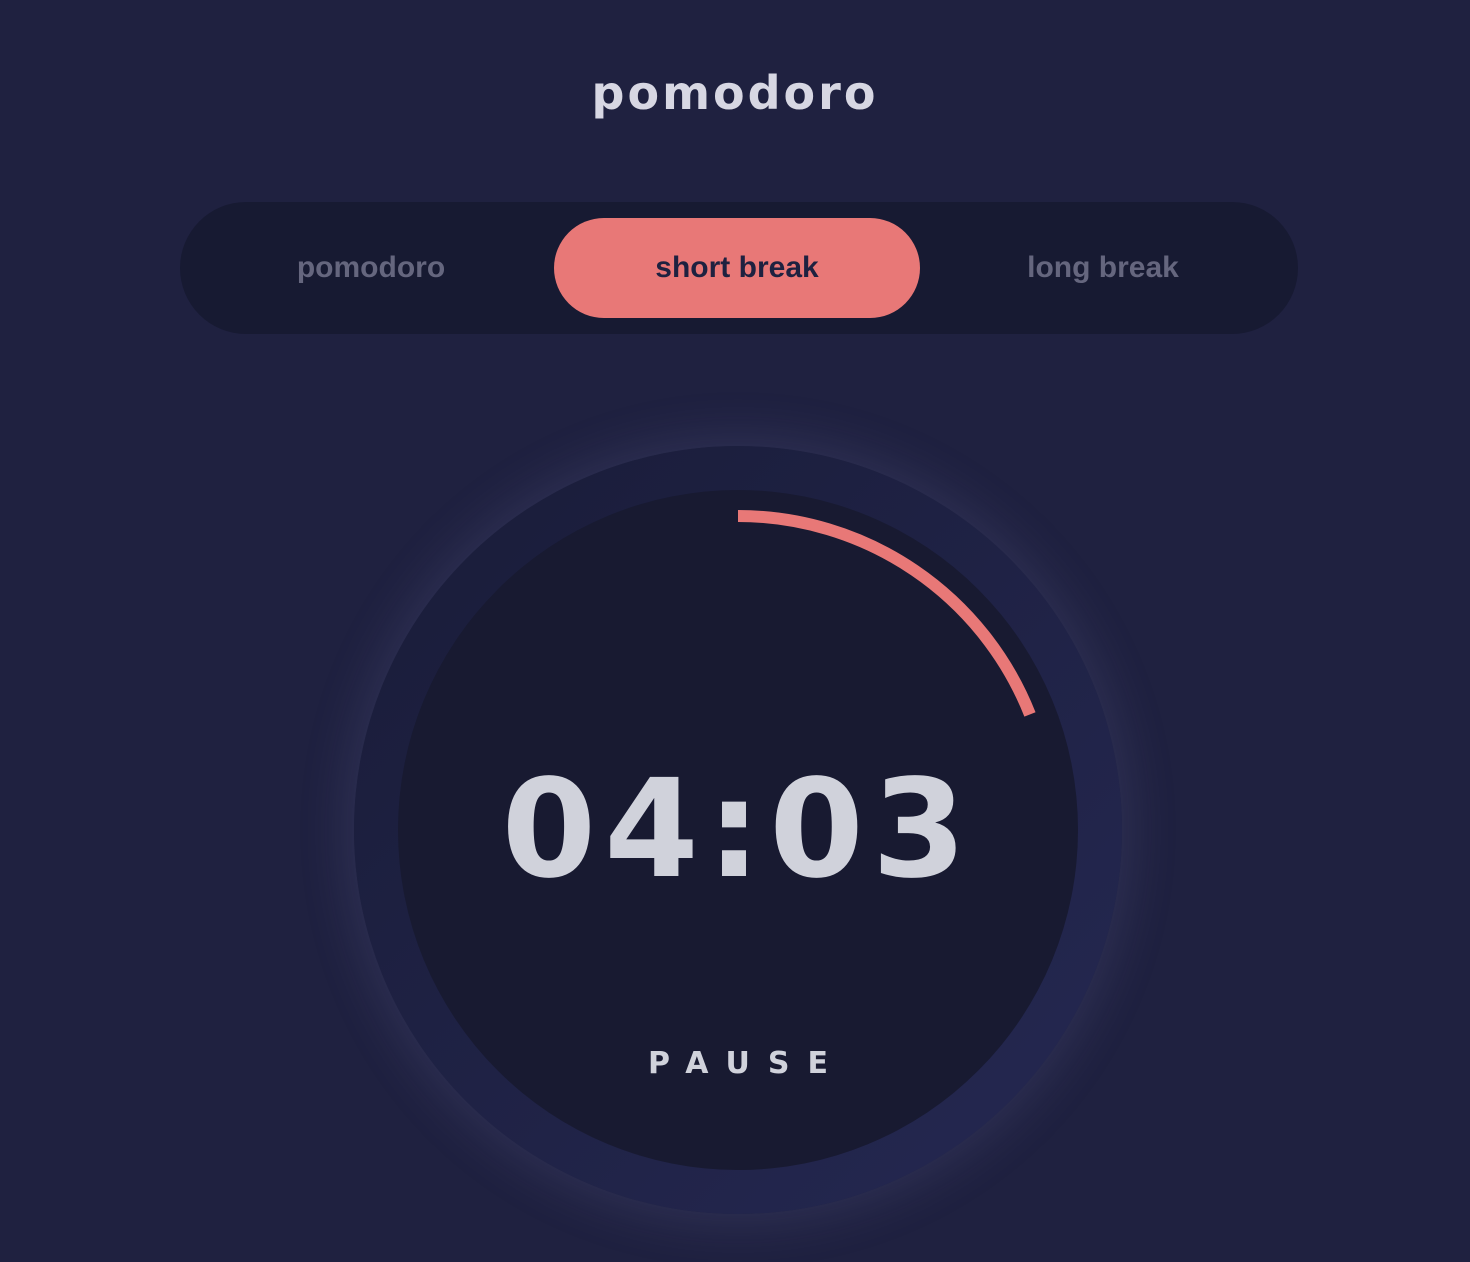 Image resolution: width=1470 pixels, height=1262 pixels. Describe the element at coordinates (738, 1064) in the screenshot. I see `pause-button: PAUSE` at that location.